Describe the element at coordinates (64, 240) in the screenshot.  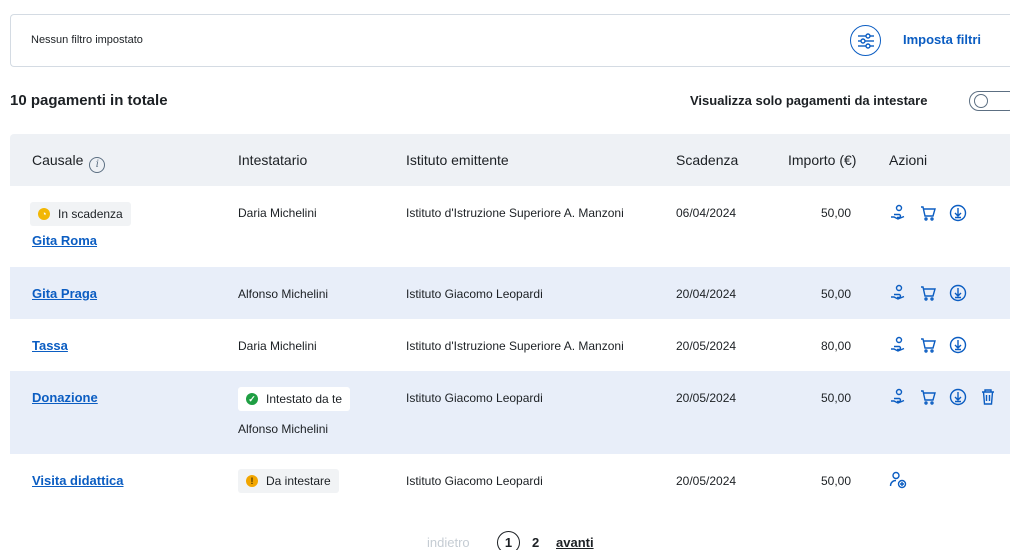
I see `causale-link: Gita Roma` at that location.